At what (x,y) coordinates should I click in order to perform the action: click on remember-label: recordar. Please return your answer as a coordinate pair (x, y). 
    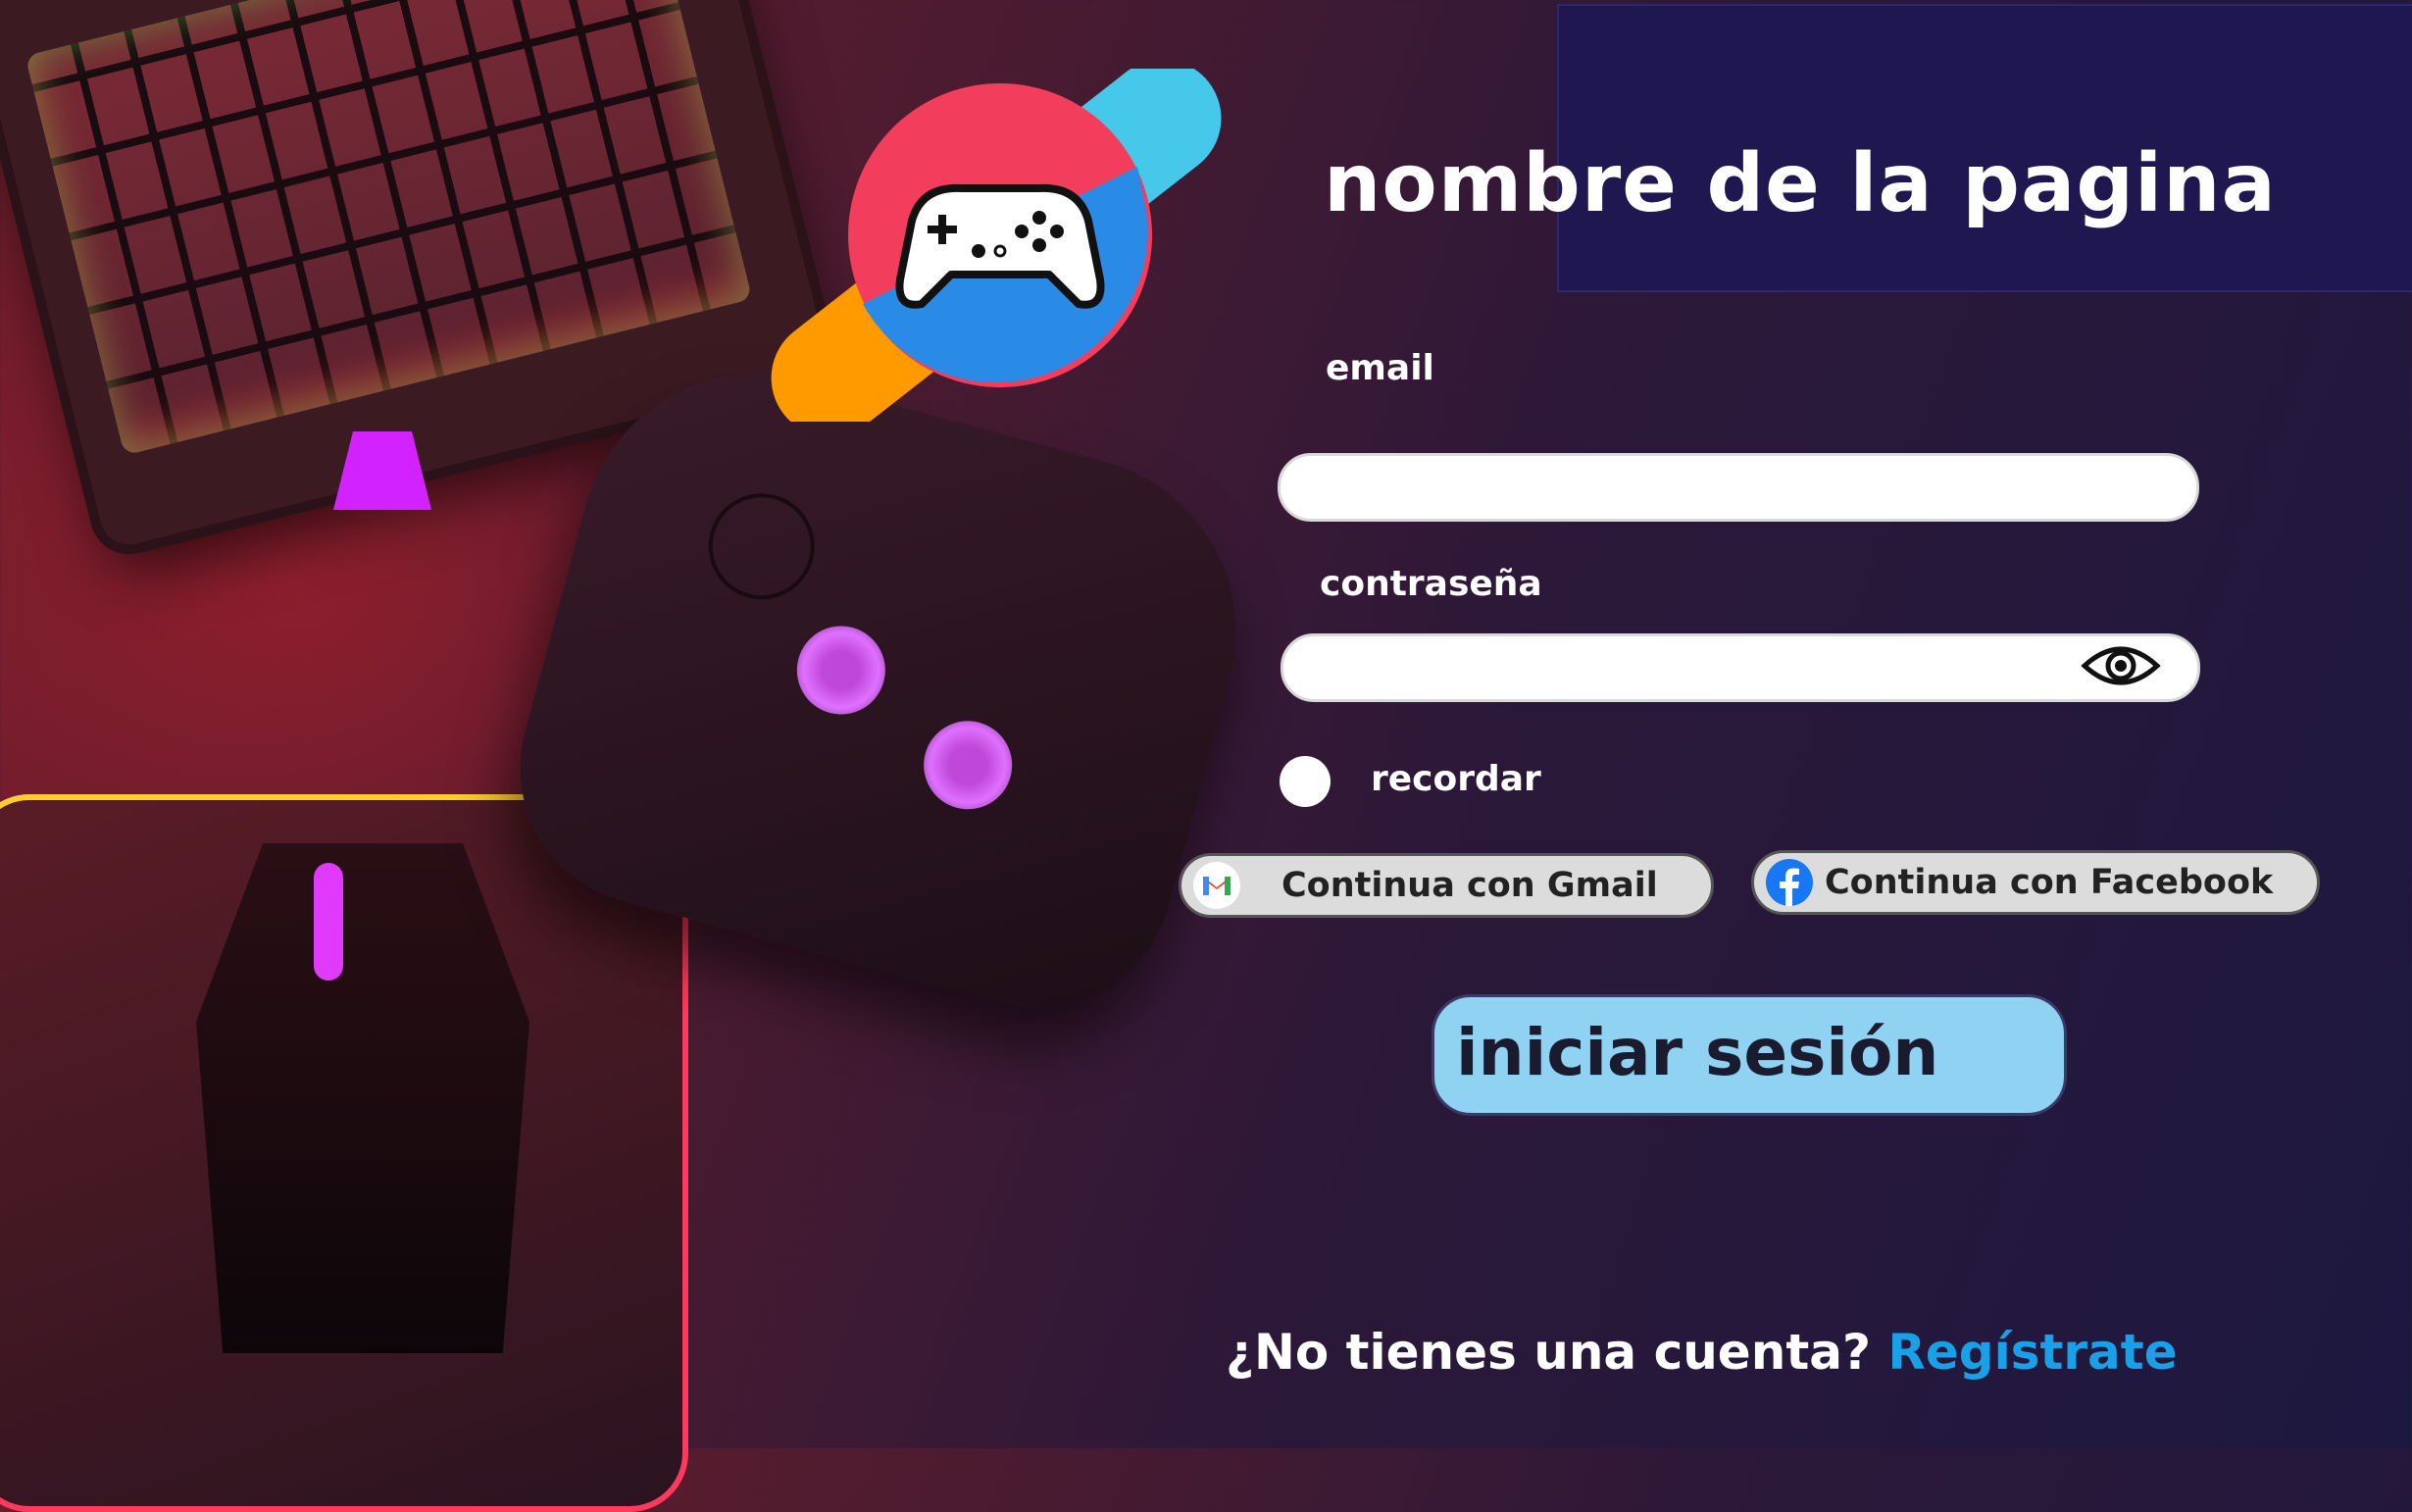
    Looking at the image, I should click on (1456, 779).